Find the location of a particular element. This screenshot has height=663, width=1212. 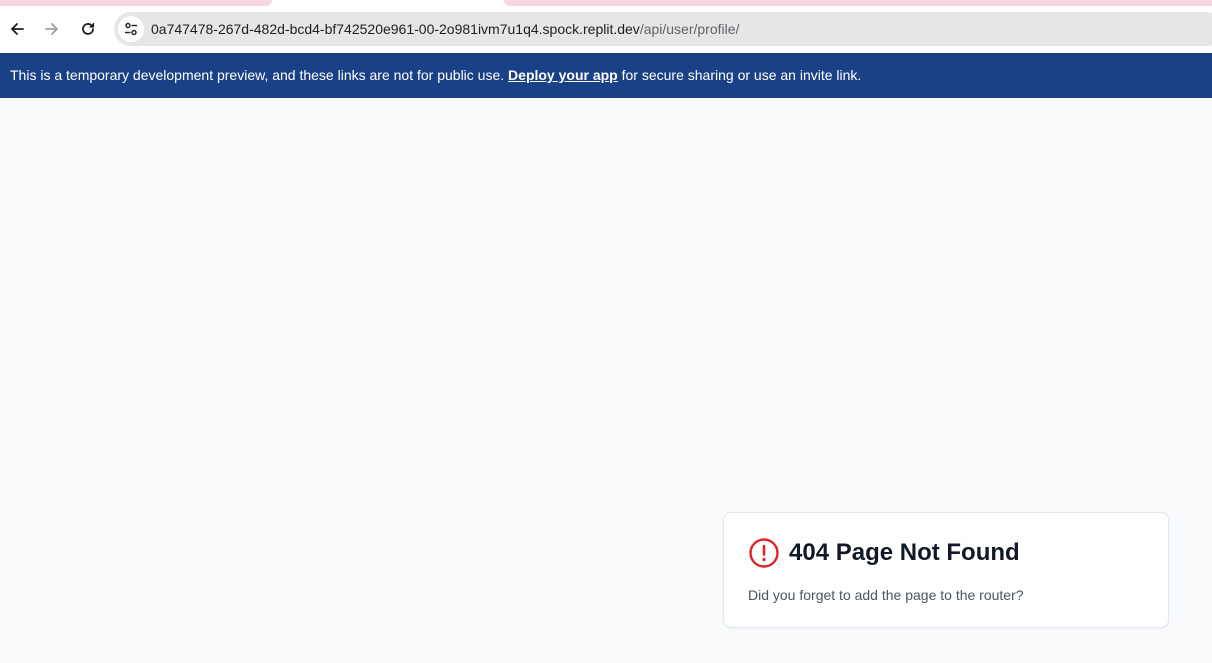

reload-icon is located at coordinates (88, 29).